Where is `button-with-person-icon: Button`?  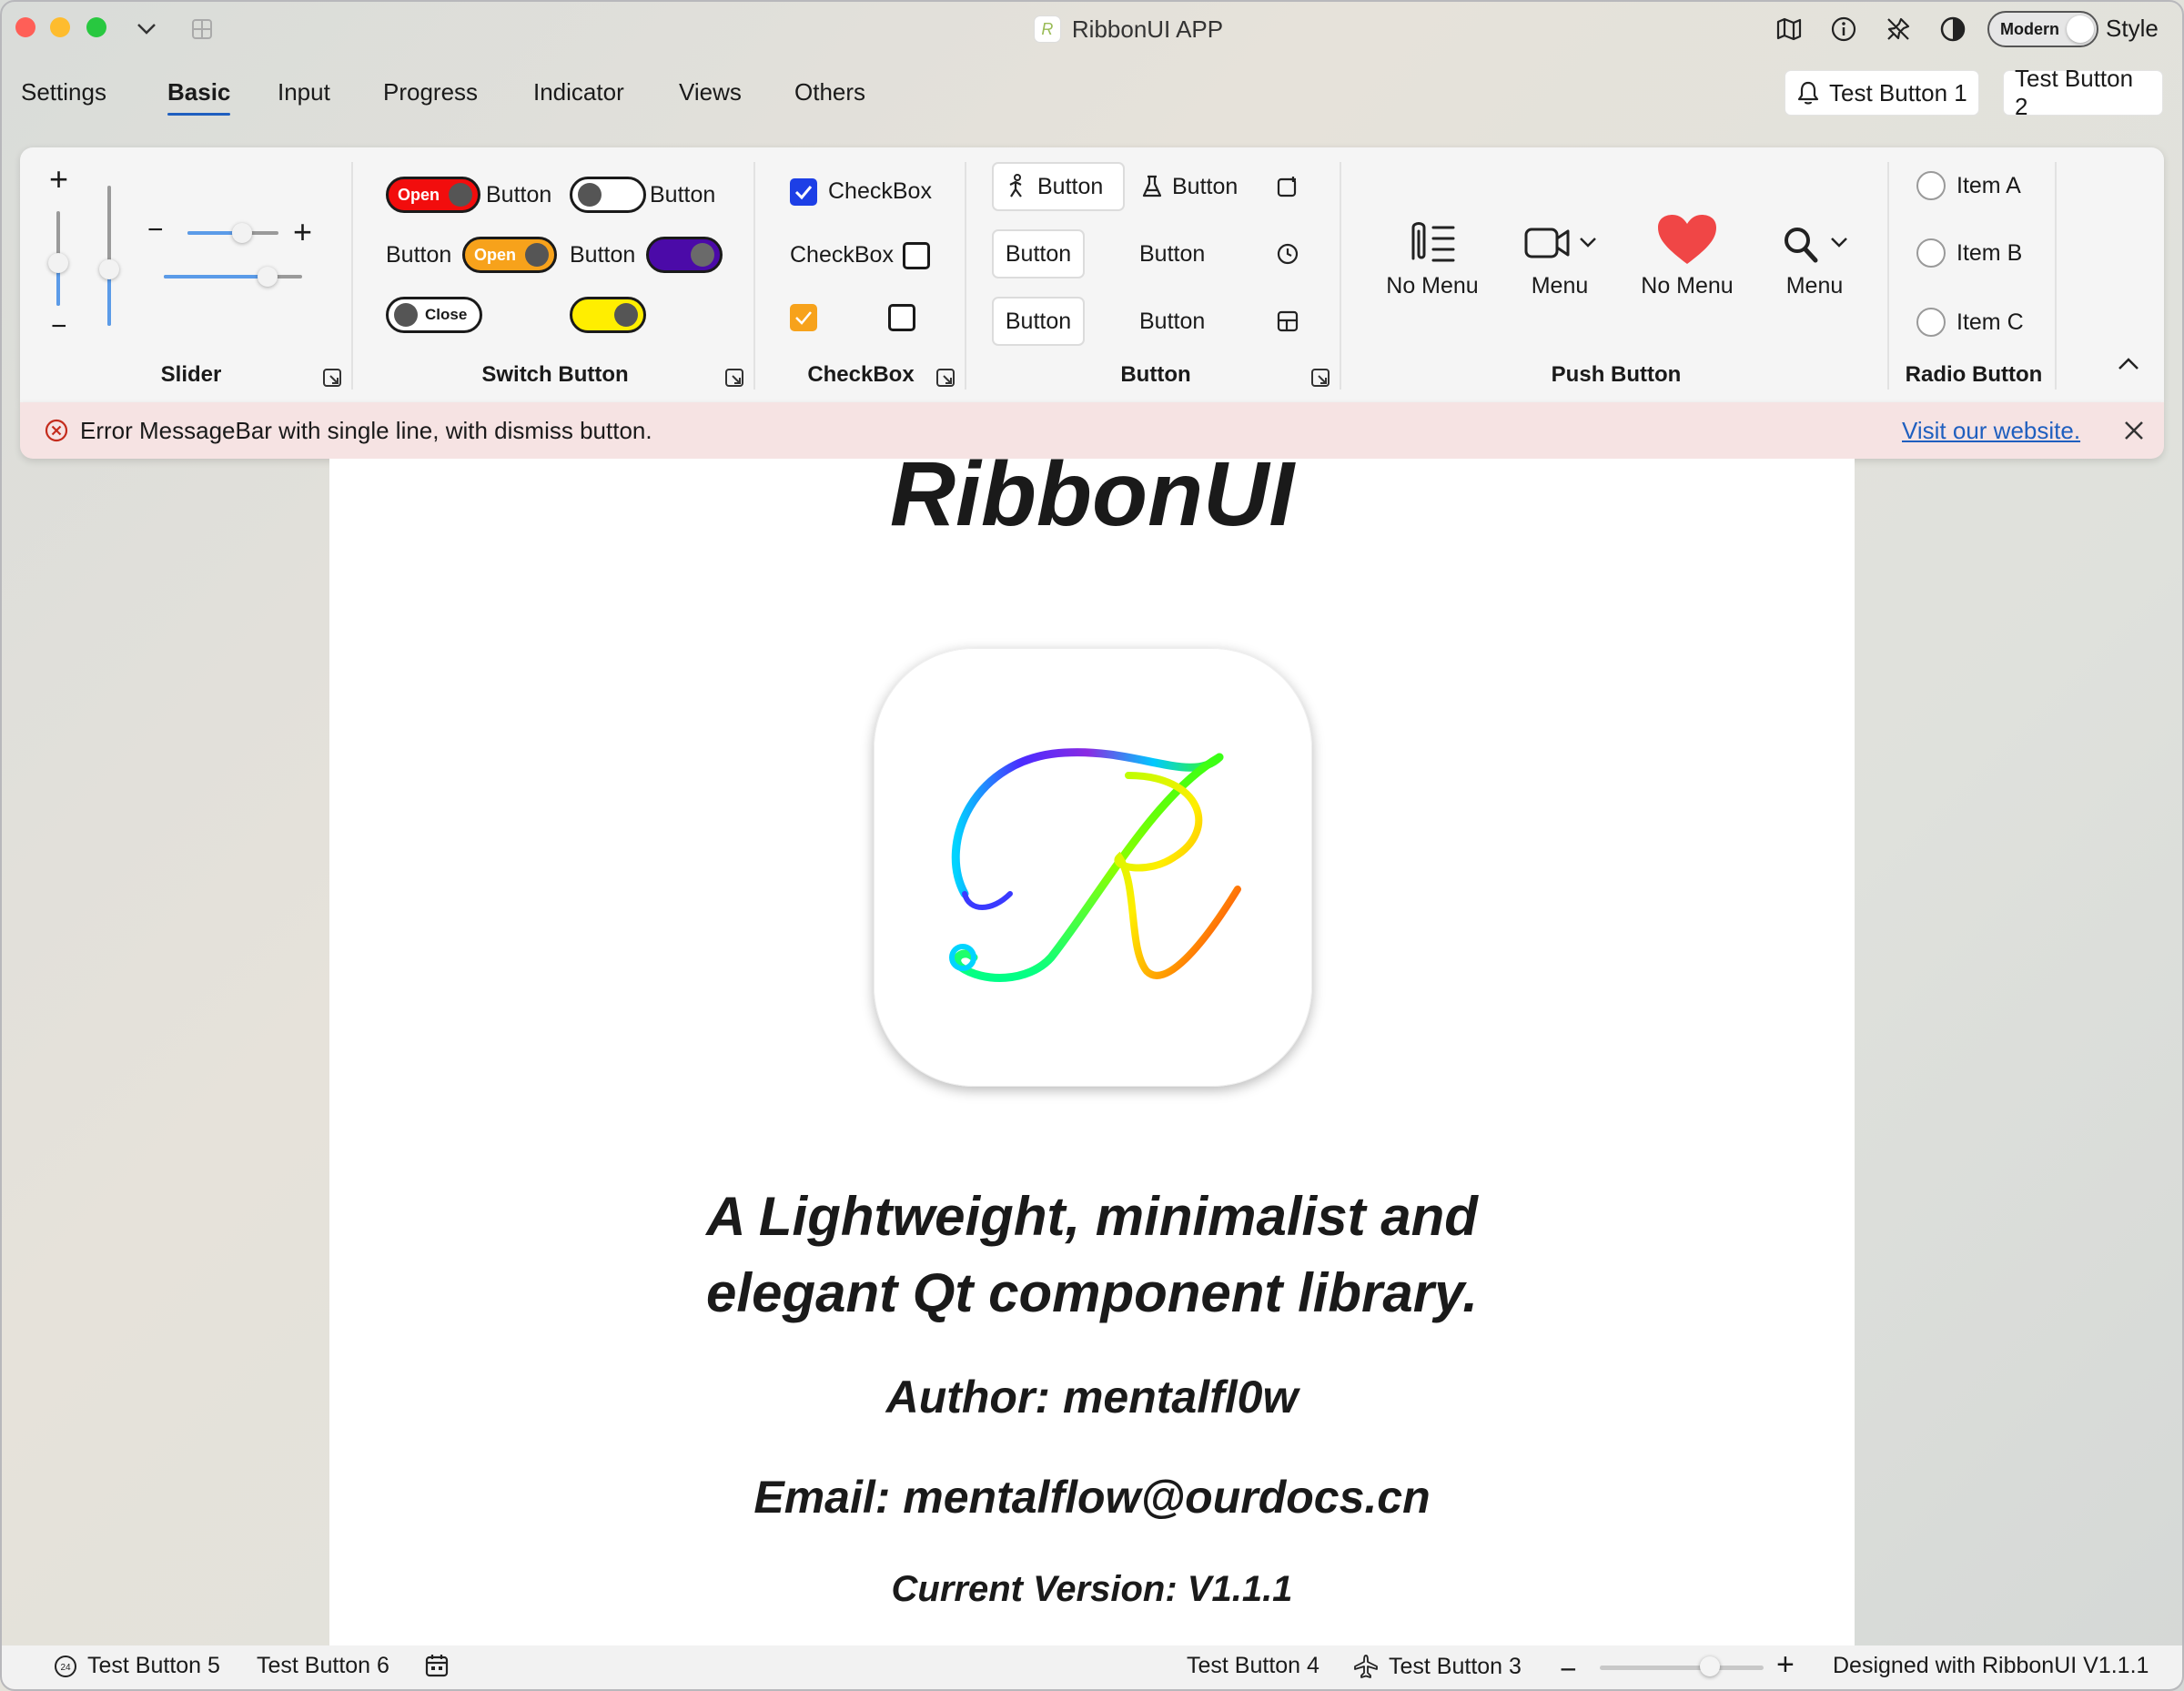
button-with-person-icon: Button is located at coordinates (1058, 186).